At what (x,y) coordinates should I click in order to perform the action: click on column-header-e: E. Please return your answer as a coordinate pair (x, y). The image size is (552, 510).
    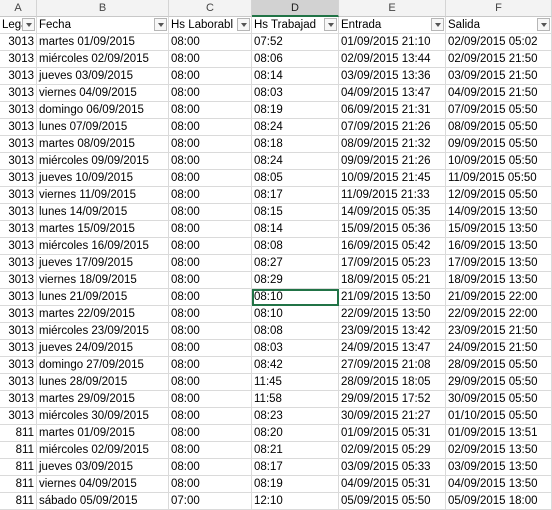
    Looking at the image, I should click on (392, 8).